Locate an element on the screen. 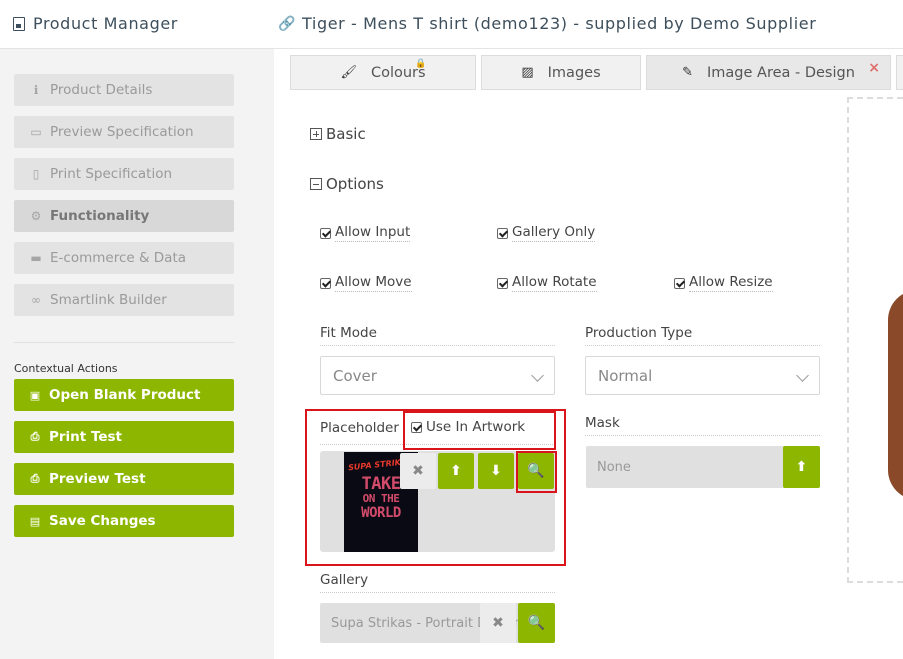 The image size is (903, 659). app-title: Product Manager is located at coordinates (95, 23).